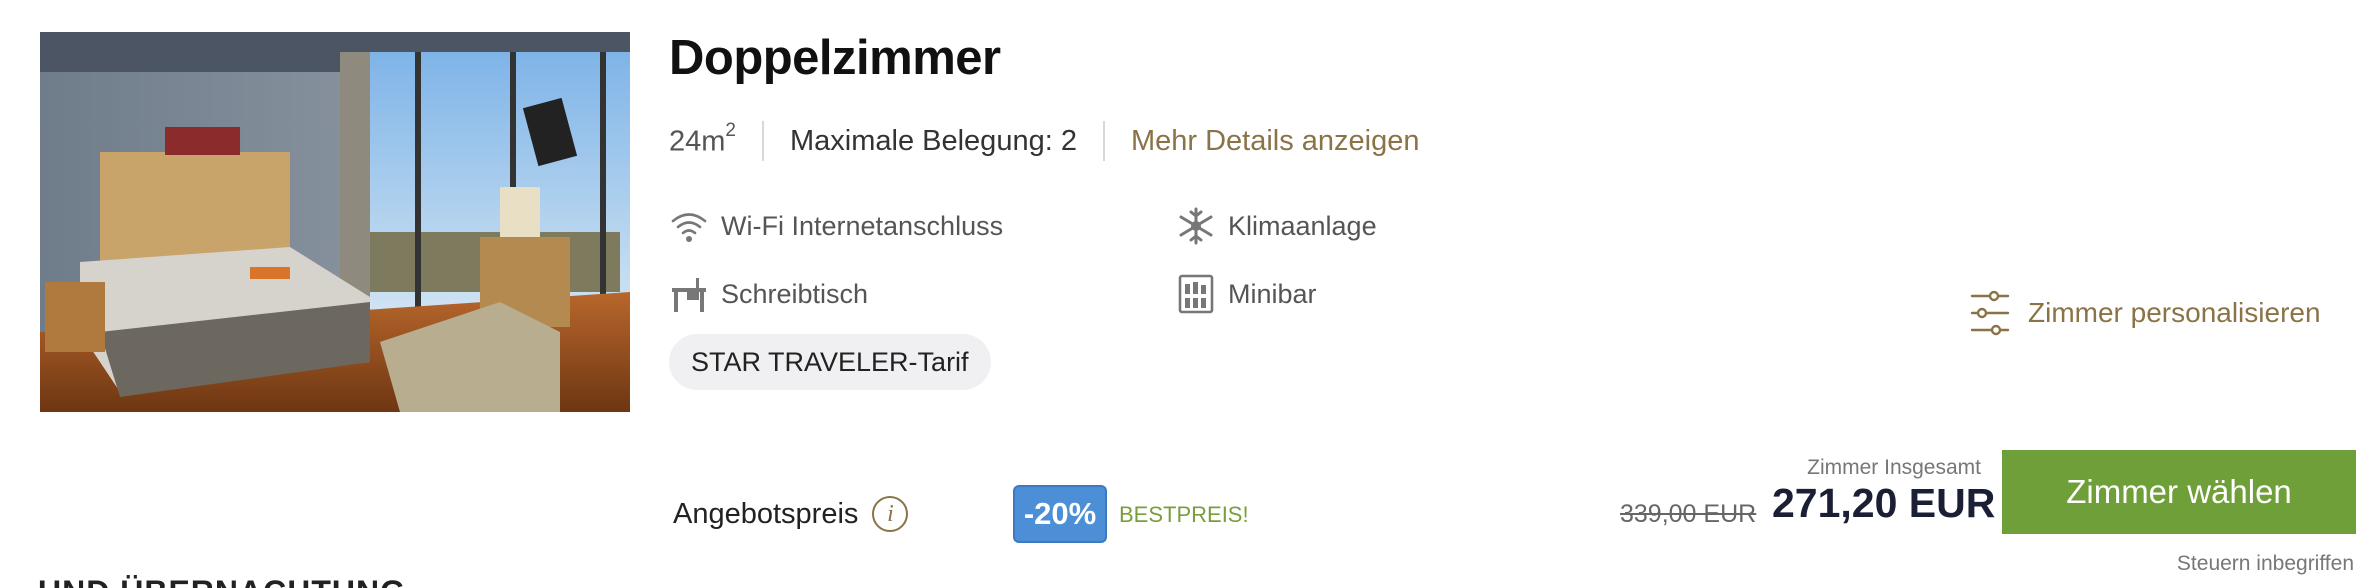 This screenshot has height=588, width=2376. Describe the element at coordinates (1302, 225) in the screenshot. I see `amenity-label: Klimaanlage` at that location.